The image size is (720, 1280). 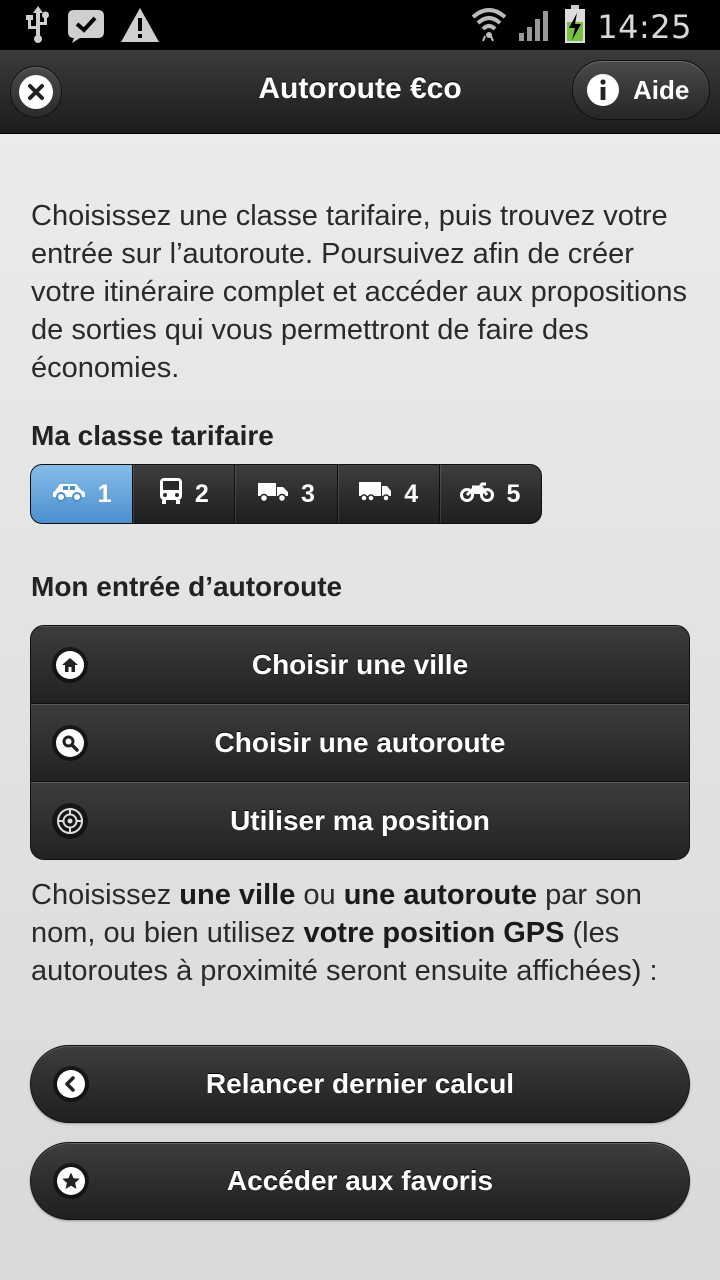 I want to click on bus-icon, so click(x=171, y=494).